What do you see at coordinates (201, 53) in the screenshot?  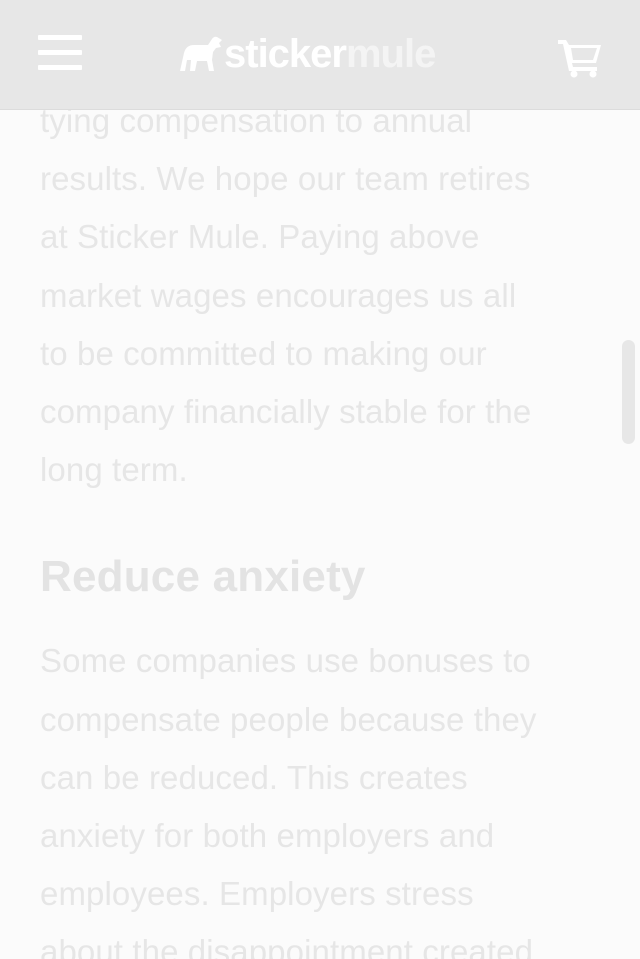 I see `mule-logo-icon` at bounding box center [201, 53].